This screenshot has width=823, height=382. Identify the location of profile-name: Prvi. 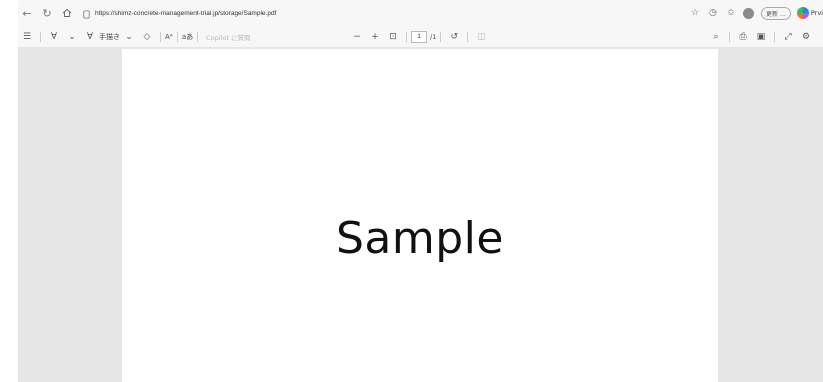
(816, 13).